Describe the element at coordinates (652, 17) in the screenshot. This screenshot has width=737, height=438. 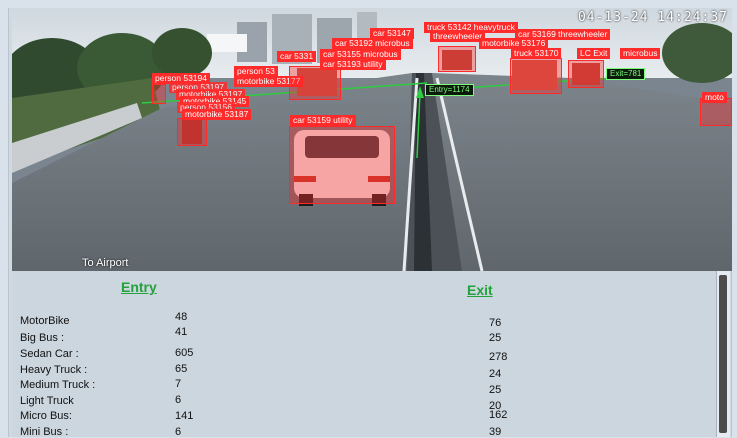
I see `timestamp: 04-13-24 14:24:37` at that location.